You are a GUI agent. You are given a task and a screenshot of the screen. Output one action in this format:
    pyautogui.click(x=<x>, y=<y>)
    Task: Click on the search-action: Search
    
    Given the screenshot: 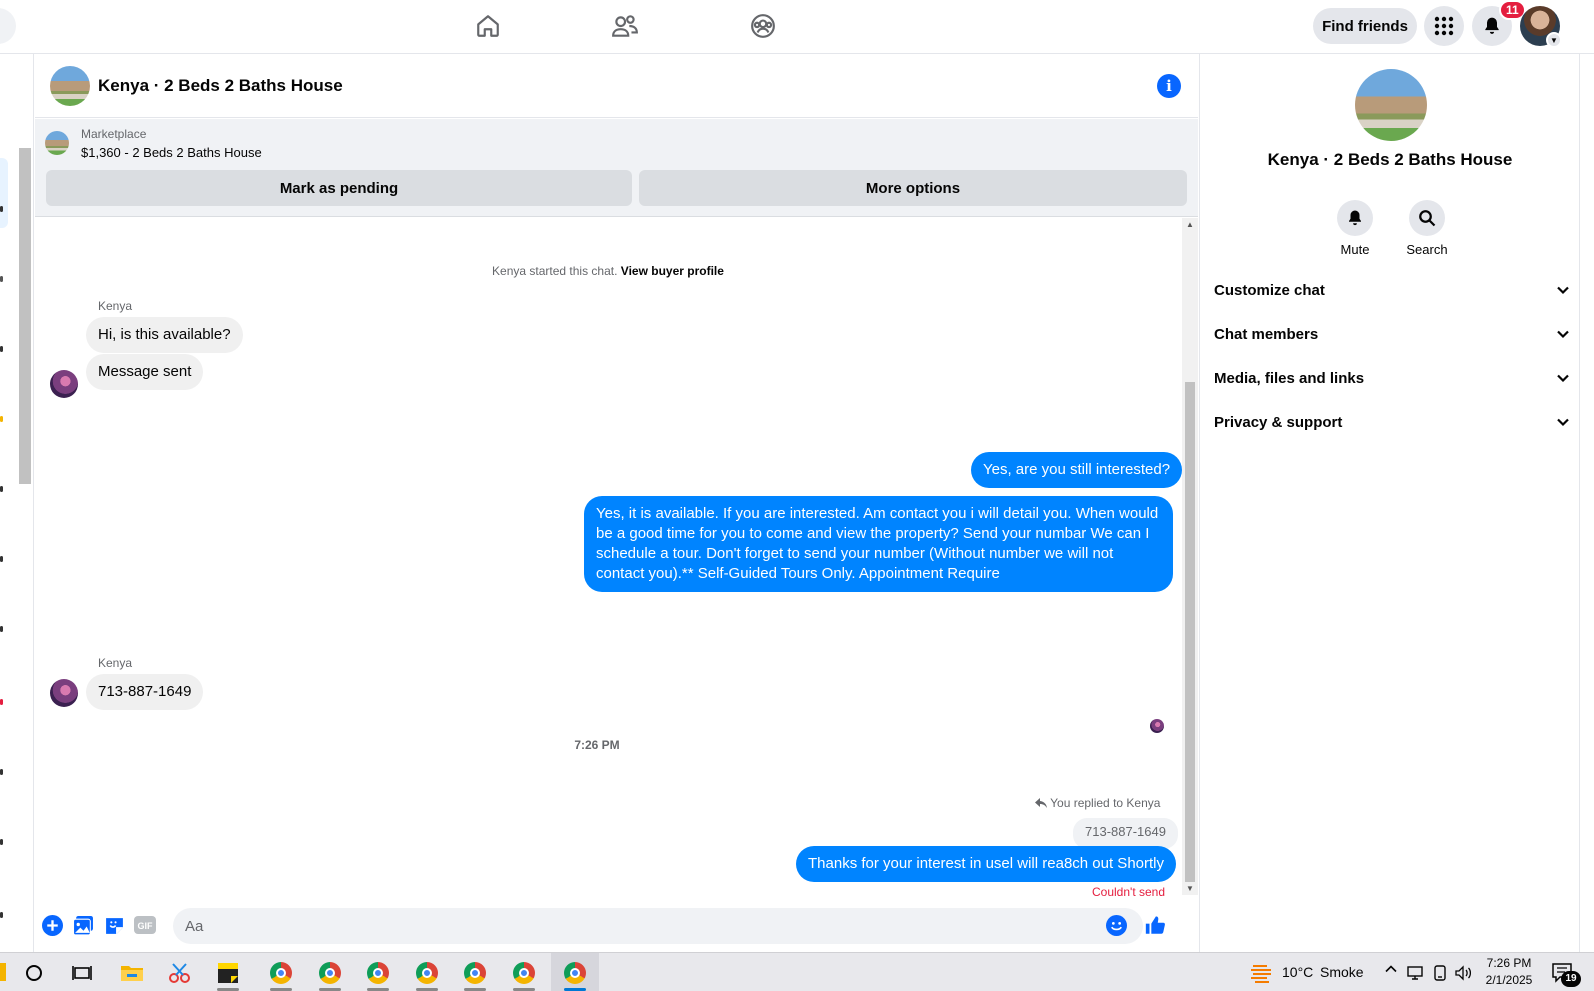 What is the action you would take?
    pyautogui.click(x=1427, y=228)
    